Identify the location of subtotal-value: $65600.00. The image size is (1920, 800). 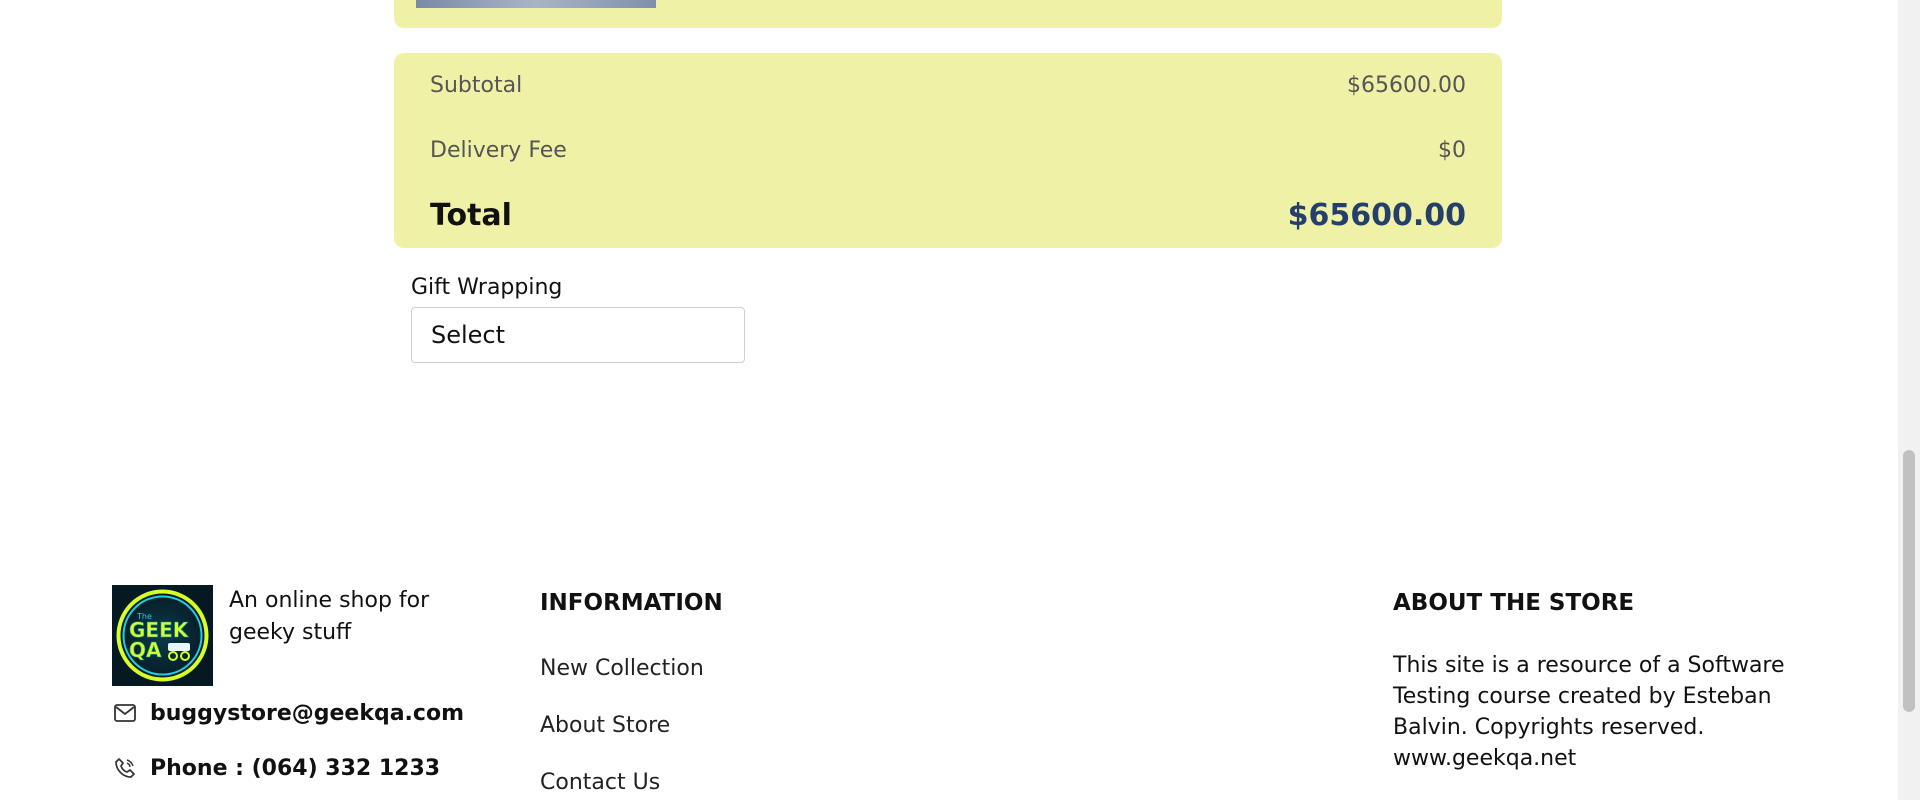
(1406, 85).